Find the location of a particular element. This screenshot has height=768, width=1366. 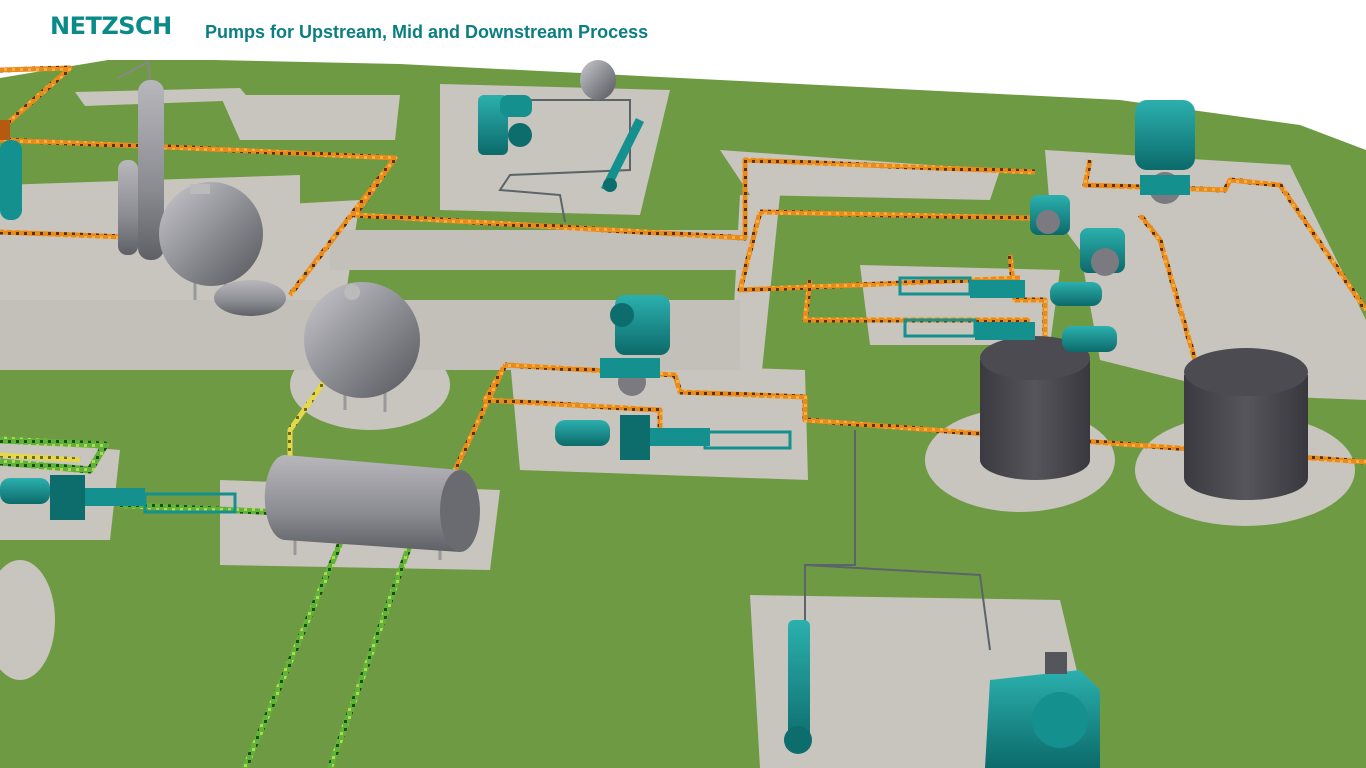

pump-skid-icon is located at coordinates (5, 130).